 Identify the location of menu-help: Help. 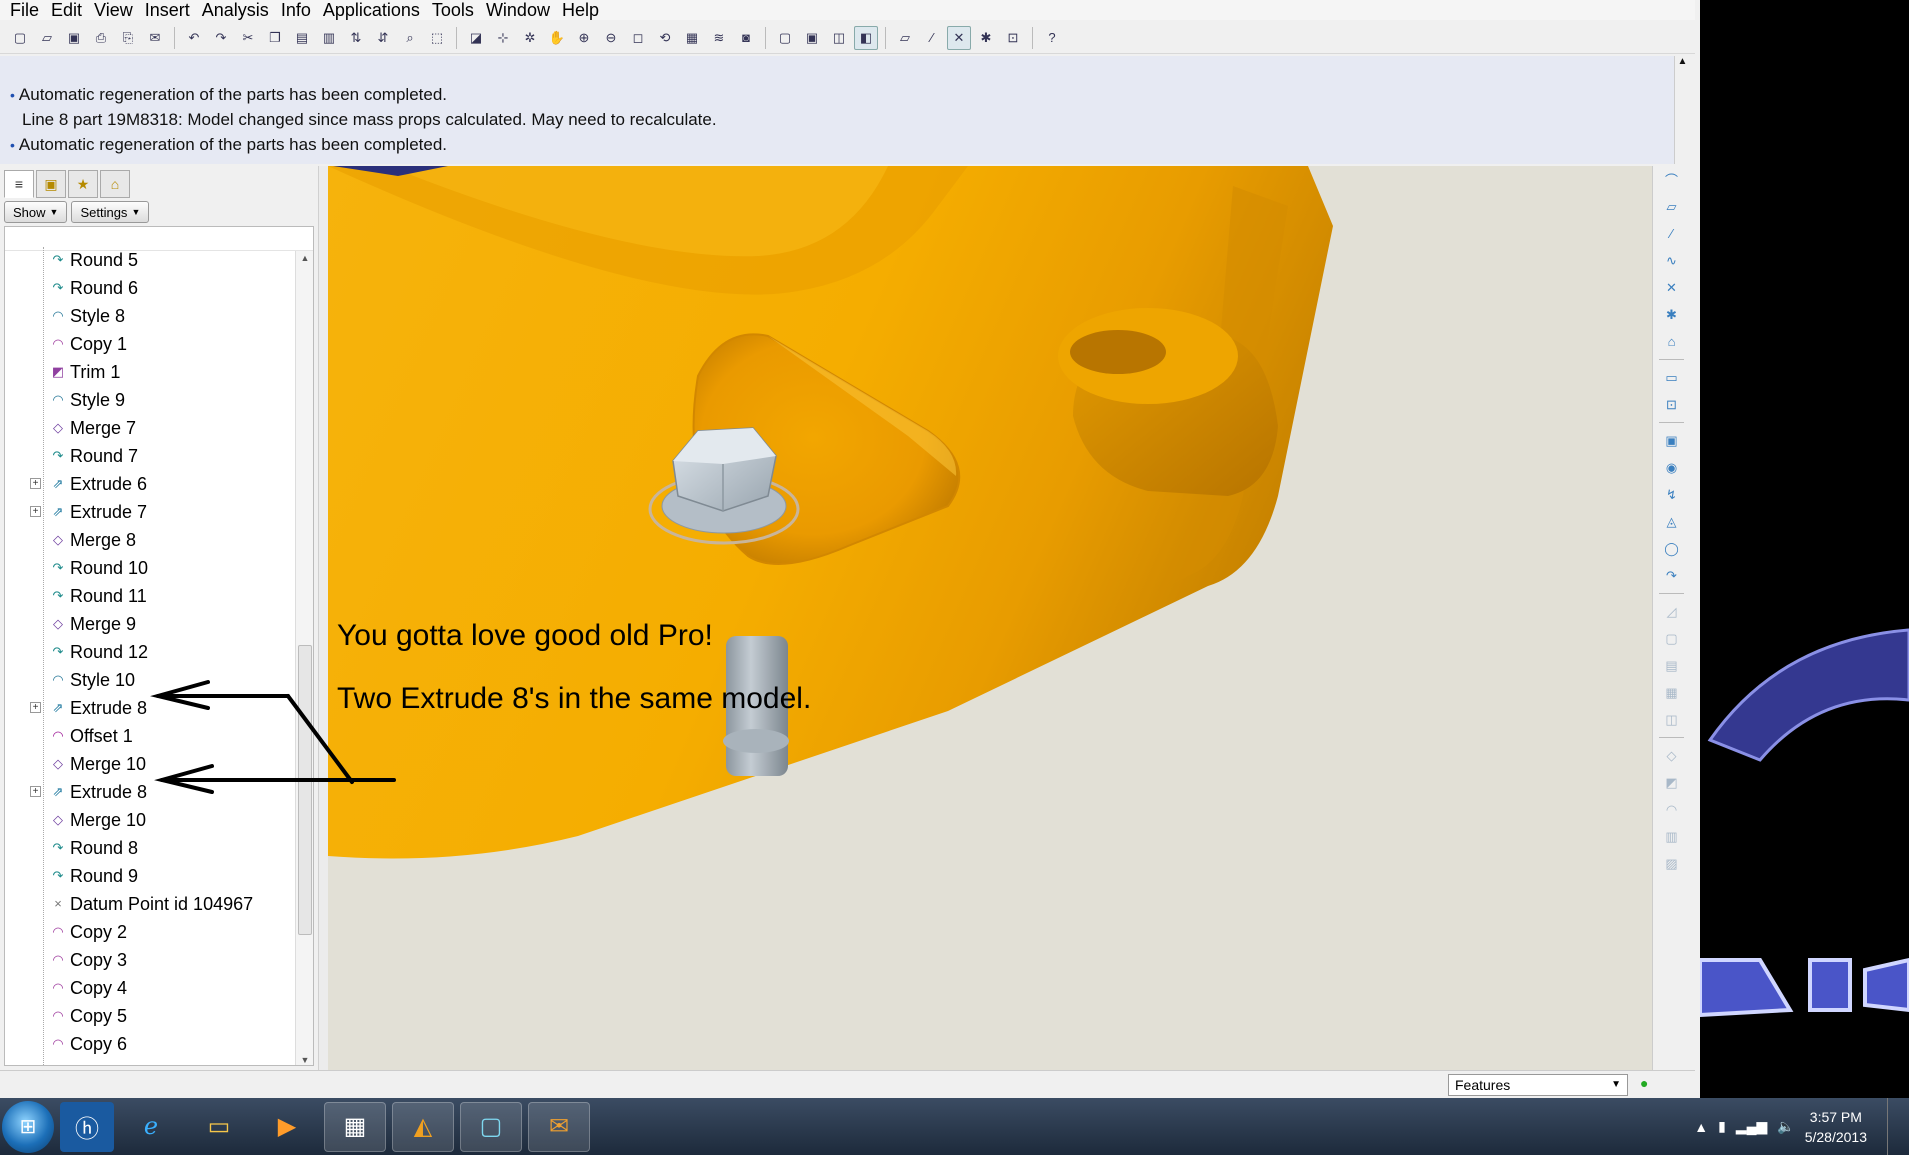
(580, 10).